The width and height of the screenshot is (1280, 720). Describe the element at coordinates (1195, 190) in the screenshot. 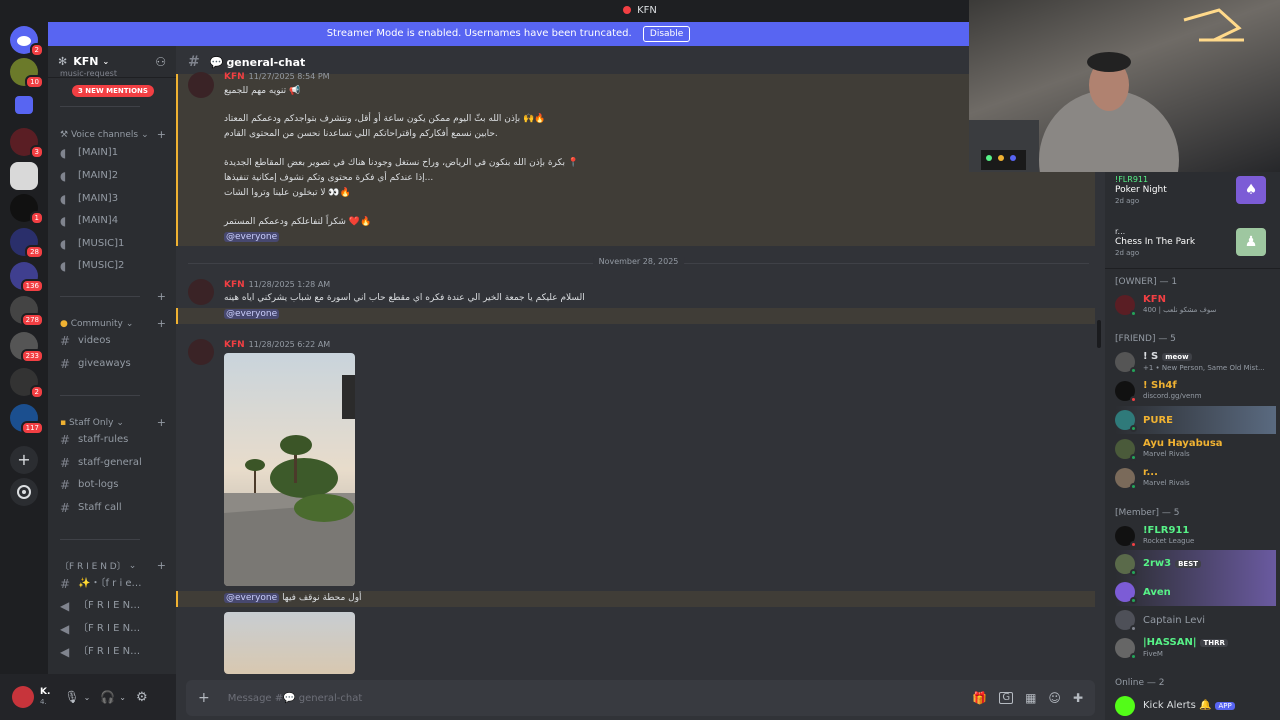

I see `activity-card: !FLR911 Poker Night 2d ago ♠` at that location.